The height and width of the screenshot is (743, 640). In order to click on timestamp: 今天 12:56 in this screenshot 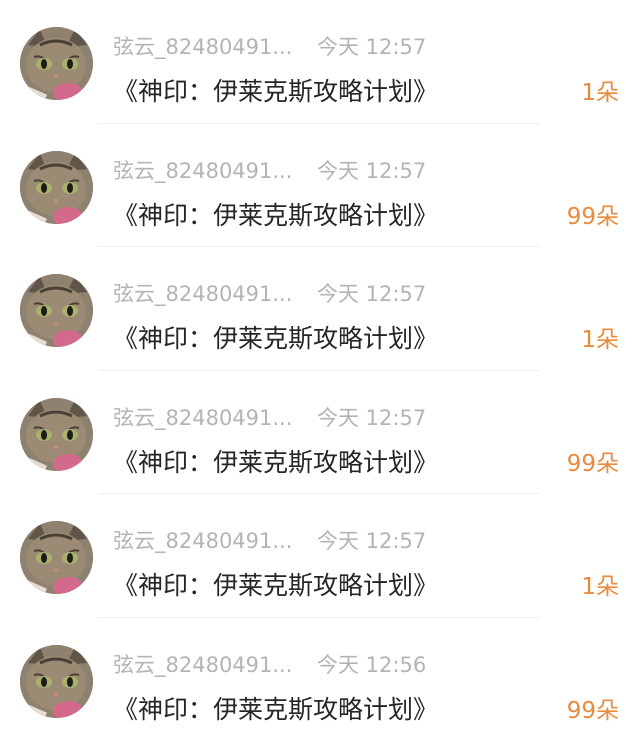, I will do `click(372, 664)`.